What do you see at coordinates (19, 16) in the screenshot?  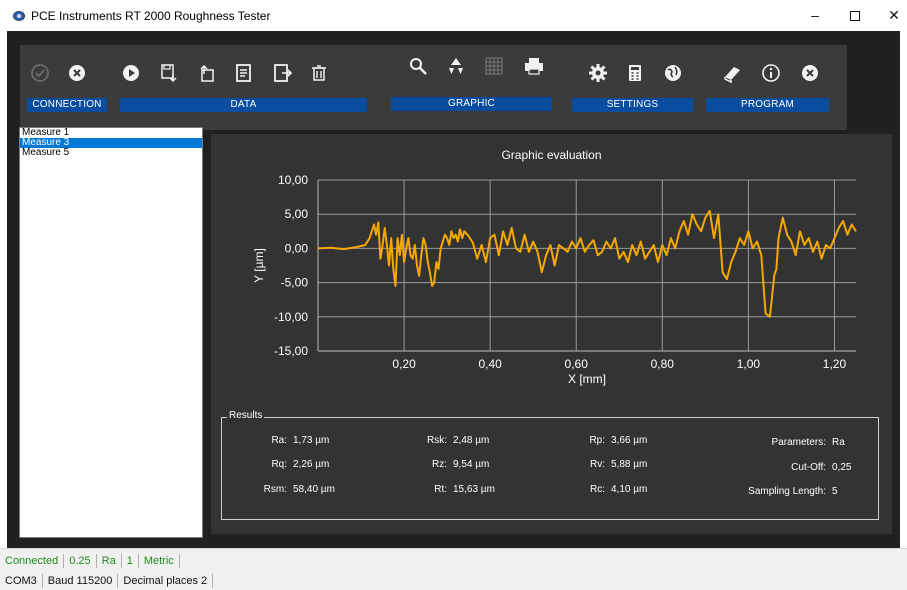 I see `pce-logo-icon` at bounding box center [19, 16].